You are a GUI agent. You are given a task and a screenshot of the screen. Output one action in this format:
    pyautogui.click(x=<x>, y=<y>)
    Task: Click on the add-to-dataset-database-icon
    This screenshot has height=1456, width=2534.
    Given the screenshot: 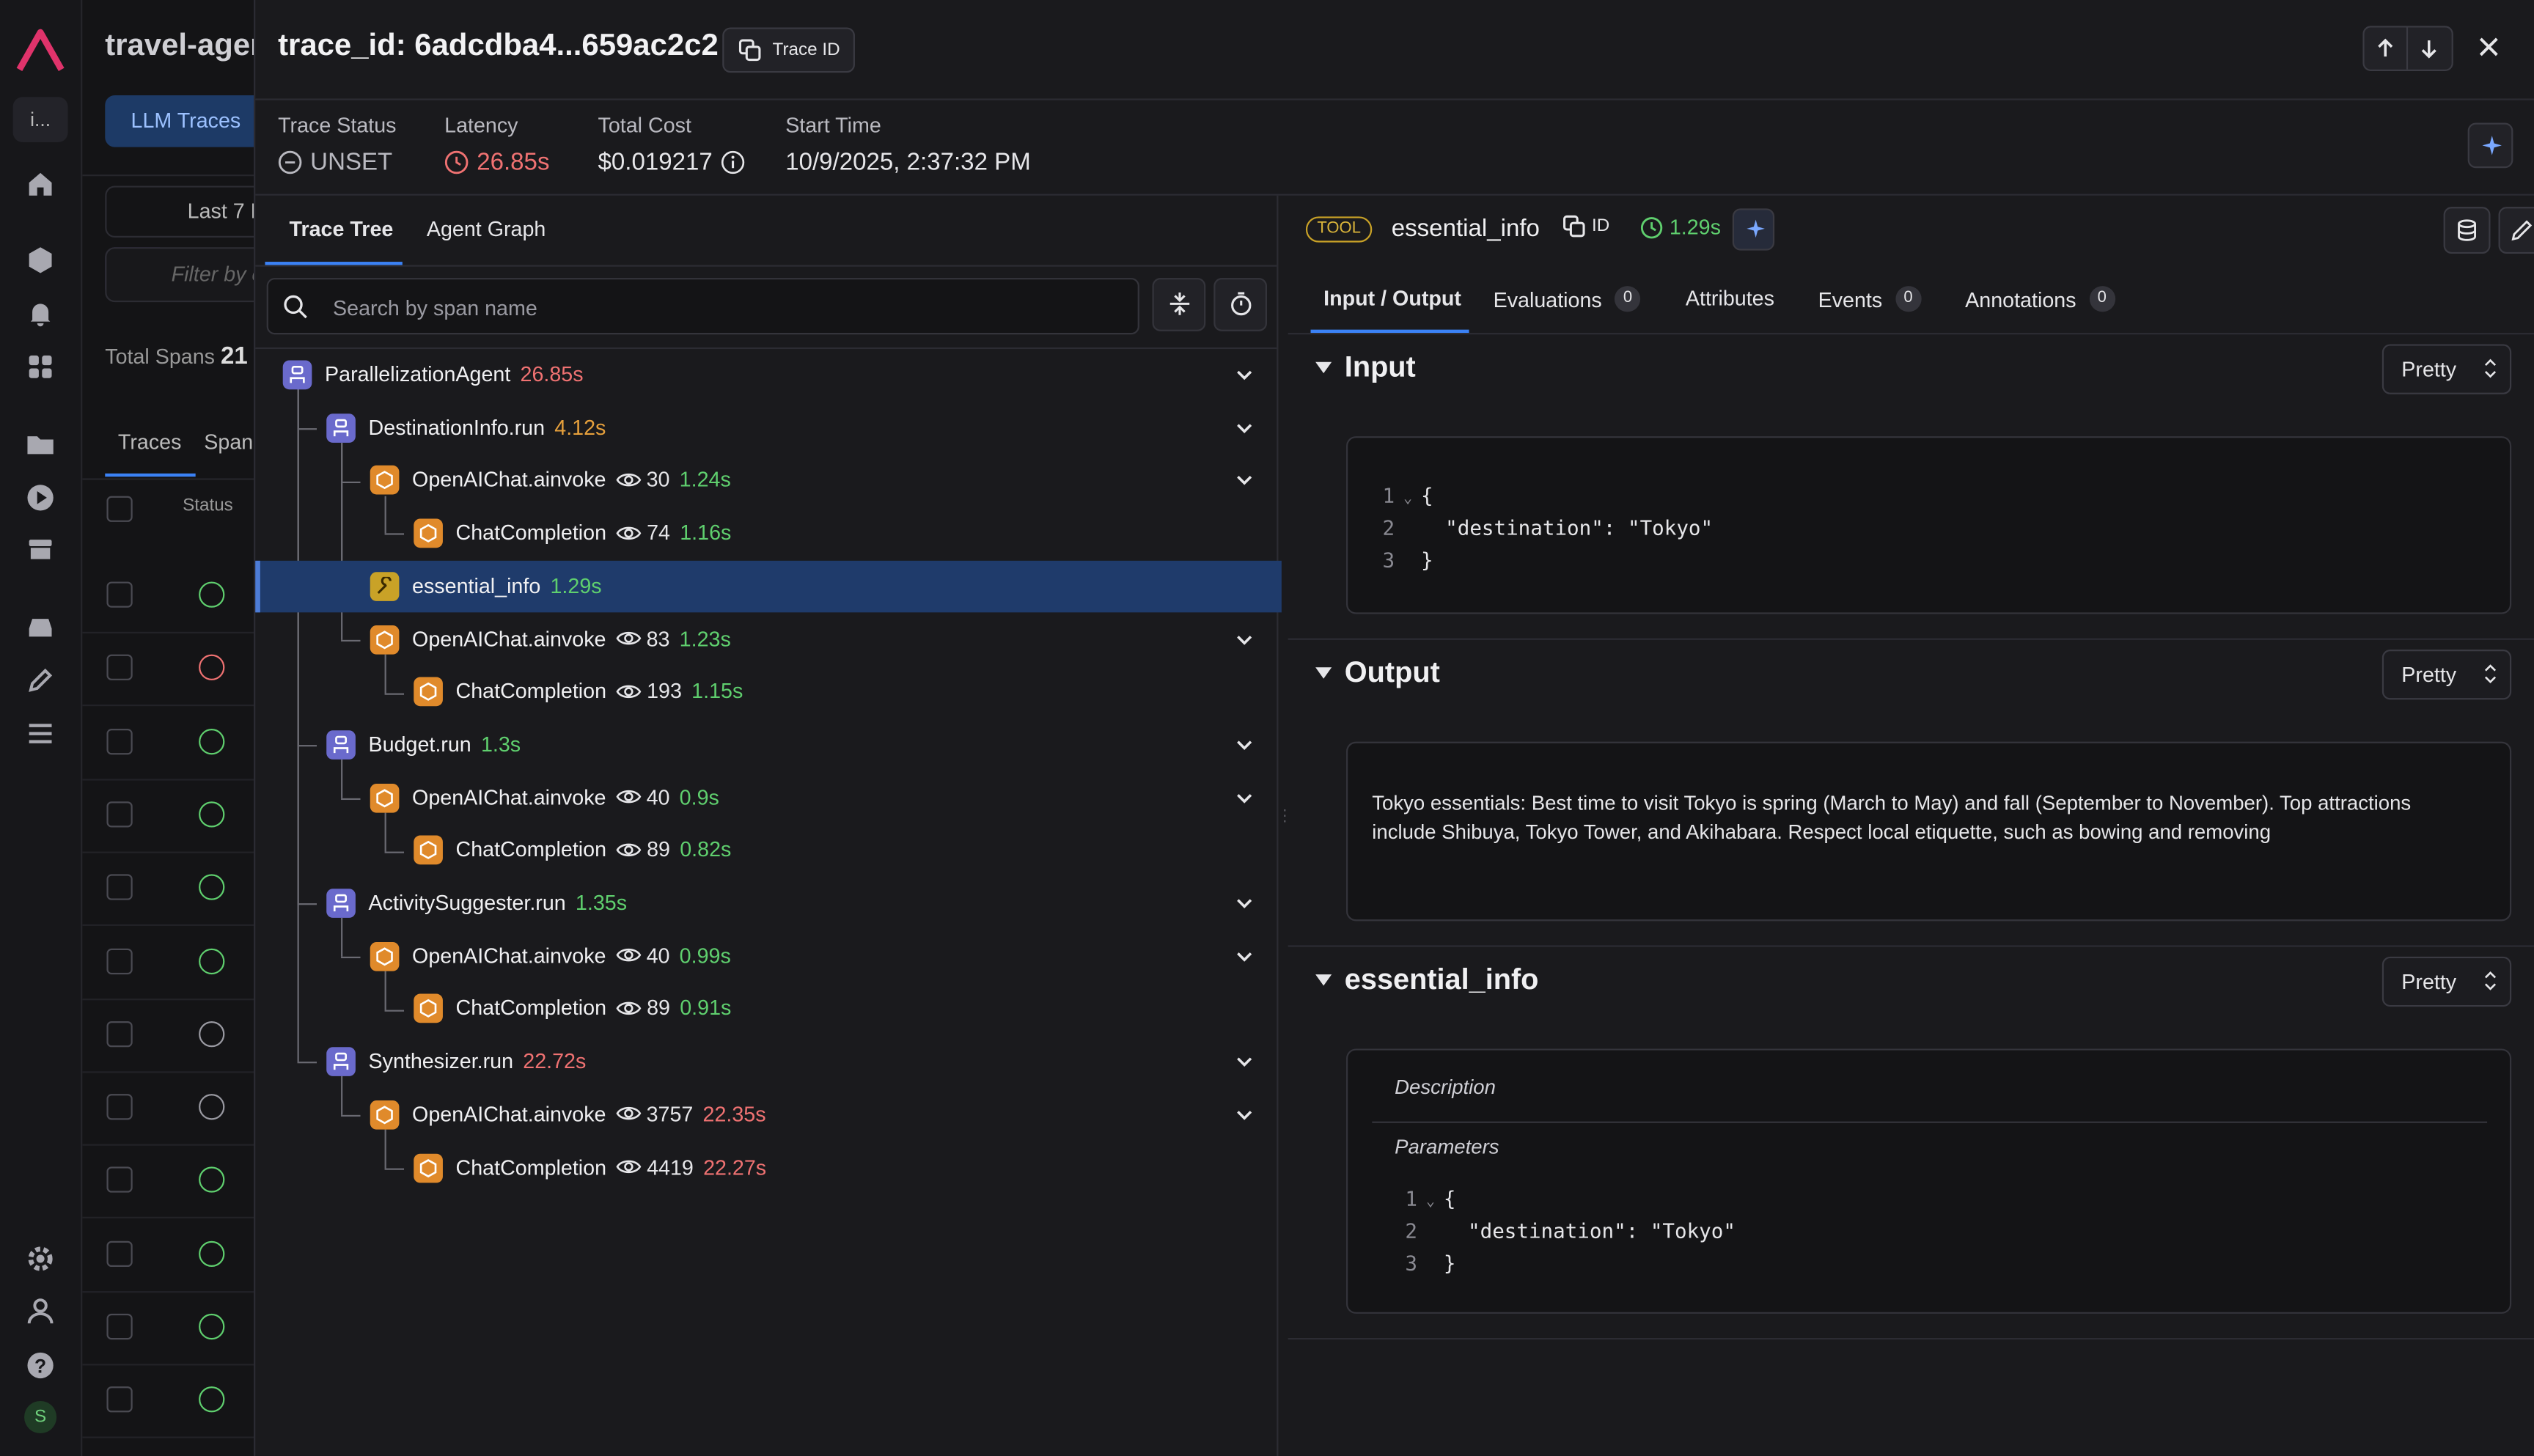 What is the action you would take?
    pyautogui.click(x=2467, y=230)
    